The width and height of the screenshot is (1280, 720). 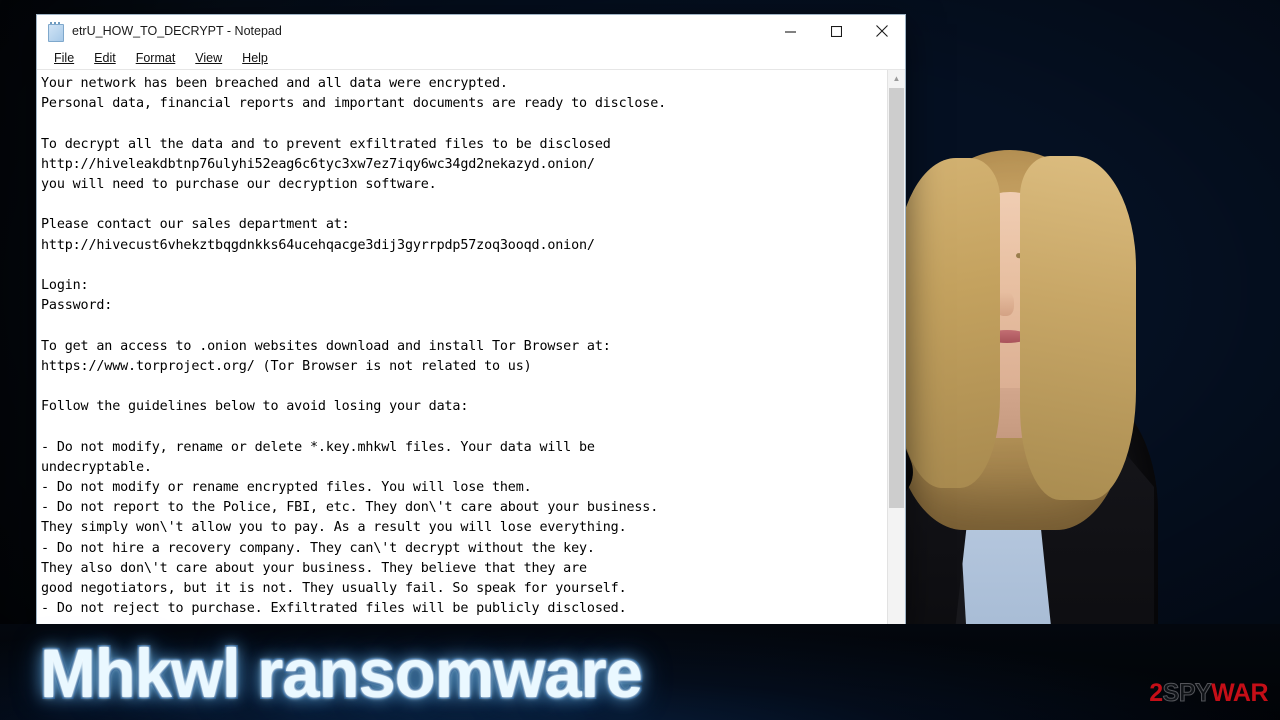 I want to click on menu-item-file: File, so click(x=64, y=58).